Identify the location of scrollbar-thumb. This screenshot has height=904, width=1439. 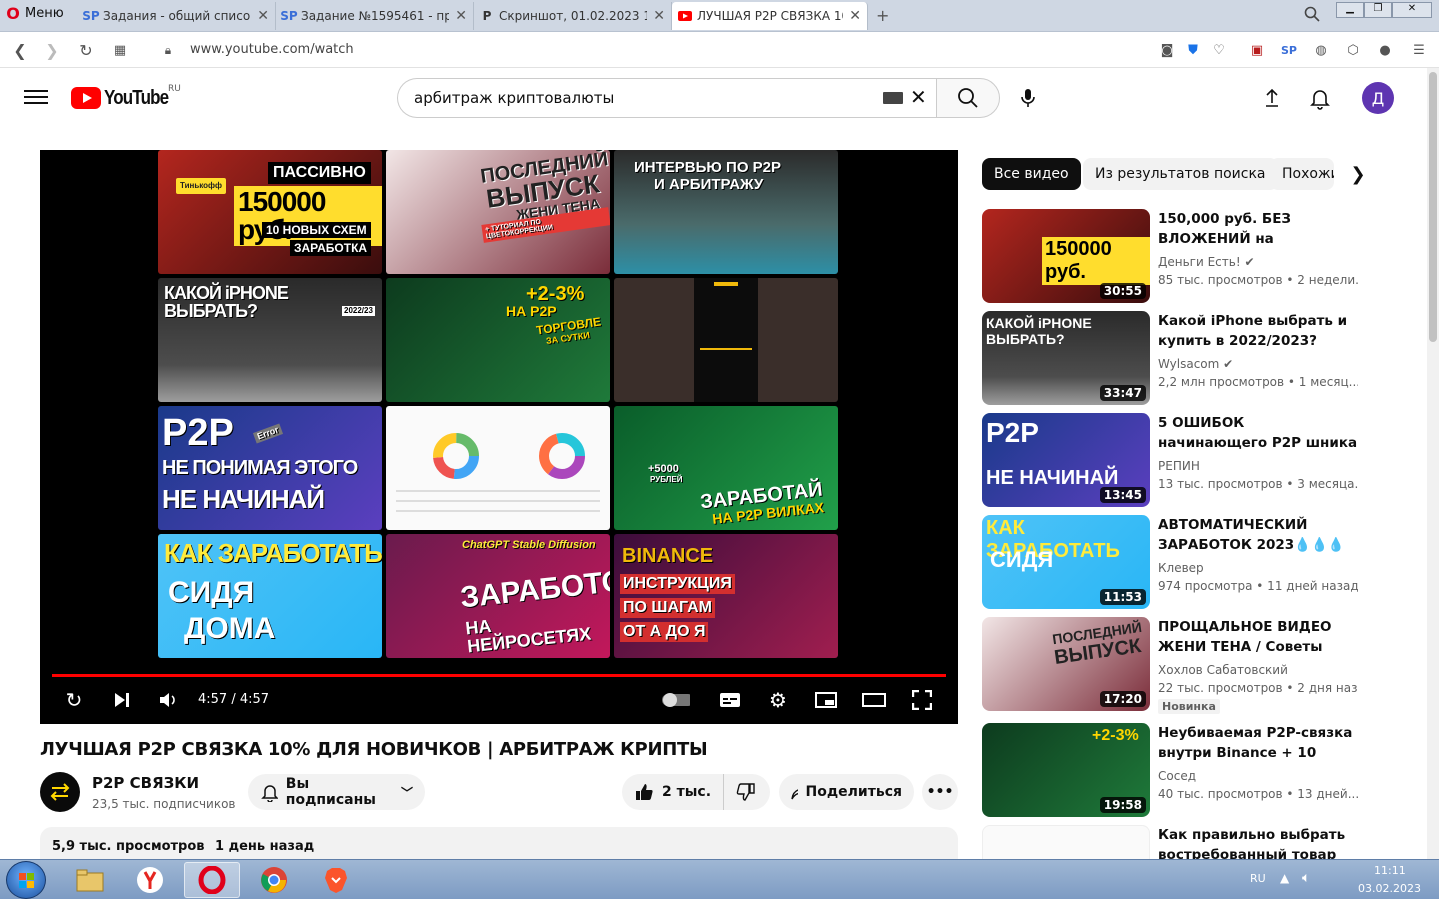
(1433, 207).